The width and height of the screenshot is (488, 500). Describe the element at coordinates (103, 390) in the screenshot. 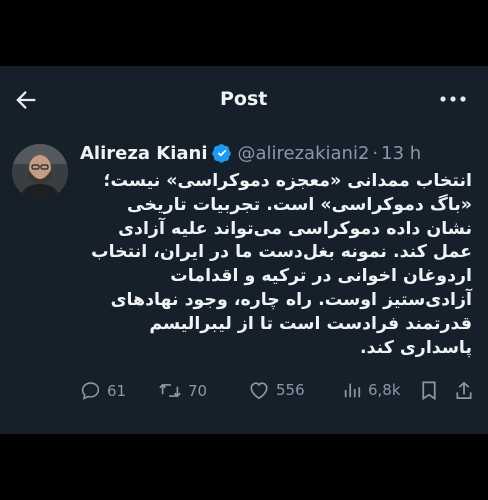

I see `reply-button: 61` at that location.